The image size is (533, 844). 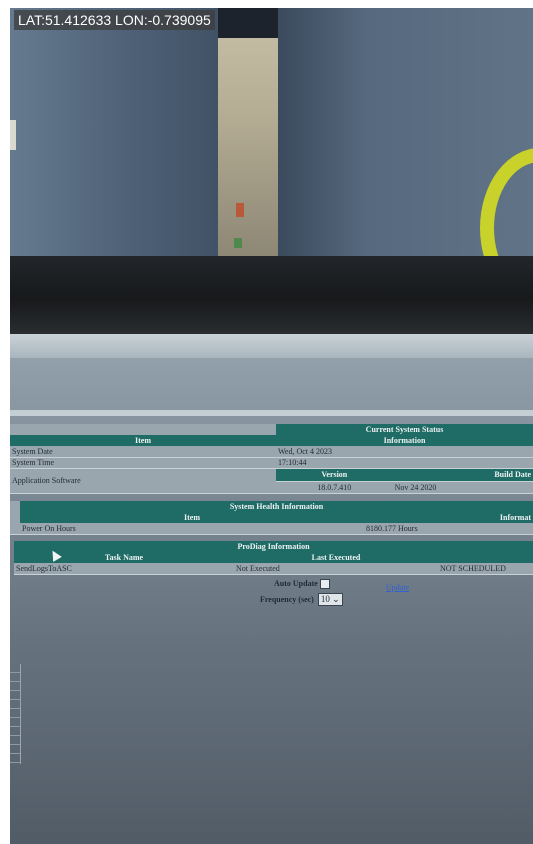 What do you see at coordinates (114, 132) in the screenshot?
I see `partition-panel-left` at bounding box center [114, 132].